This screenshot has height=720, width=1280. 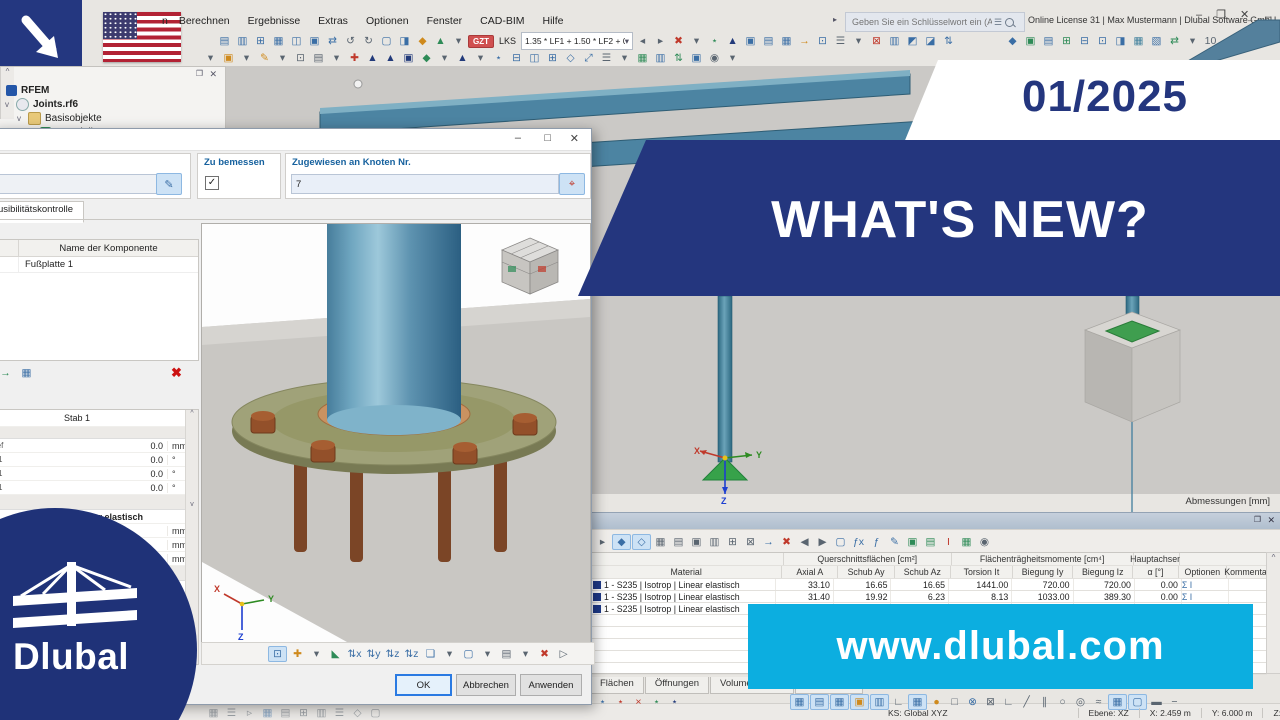 What do you see at coordinates (1156, 41) in the screenshot?
I see `toolbar-icon: ▧` at bounding box center [1156, 41].